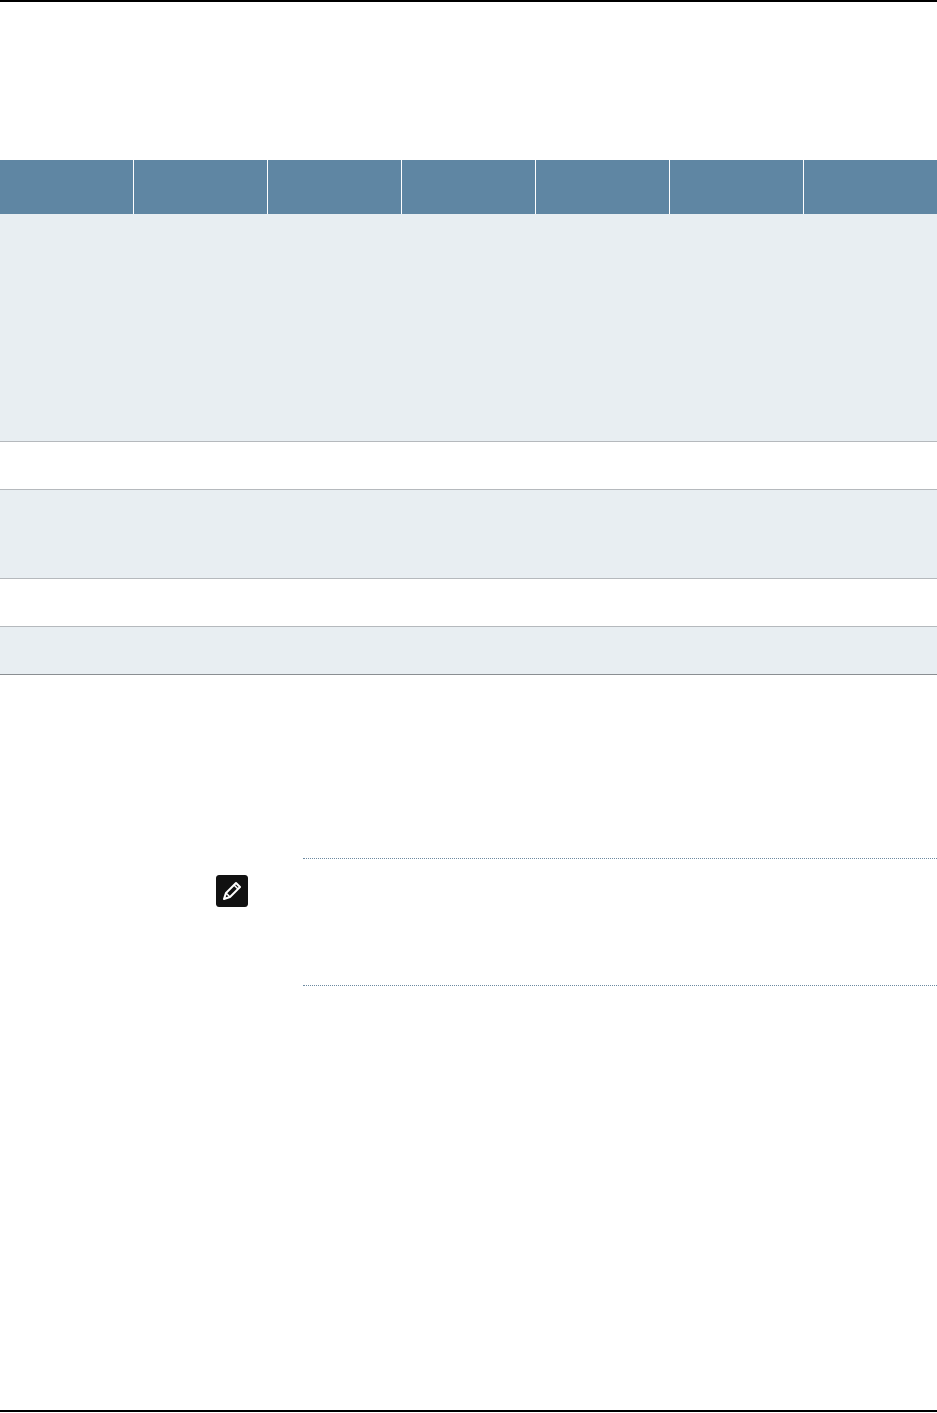  Describe the element at coordinates (232, 891) in the screenshot. I see `pencil-note-icon` at that location.